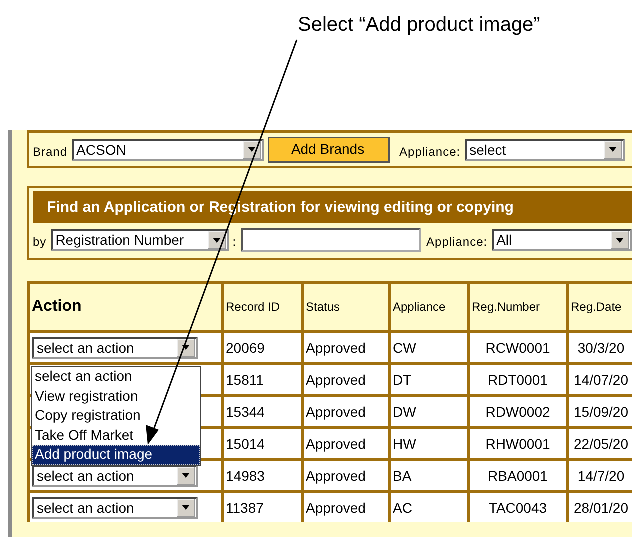 This screenshot has height=537, width=632. What do you see at coordinates (518, 307) in the screenshot?
I see `column-header: Reg.Number` at bounding box center [518, 307].